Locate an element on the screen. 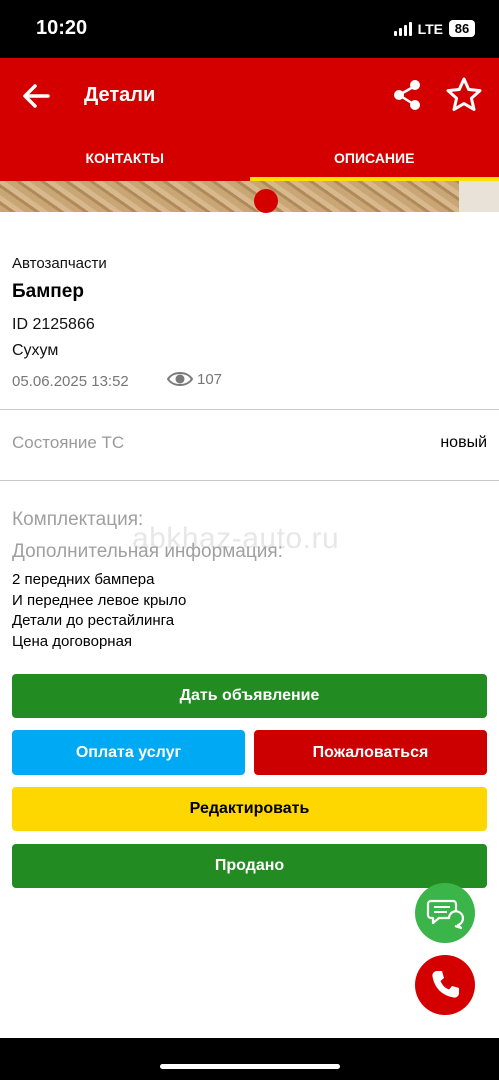 The image size is (499, 1080). edit-button: Редактировать is located at coordinates (249, 809).